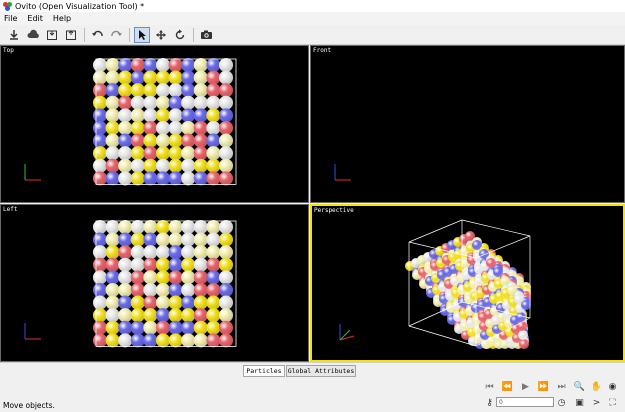 This screenshot has width=625, height=412. What do you see at coordinates (206, 35) in the screenshot?
I see `camera-icon` at bounding box center [206, 35].